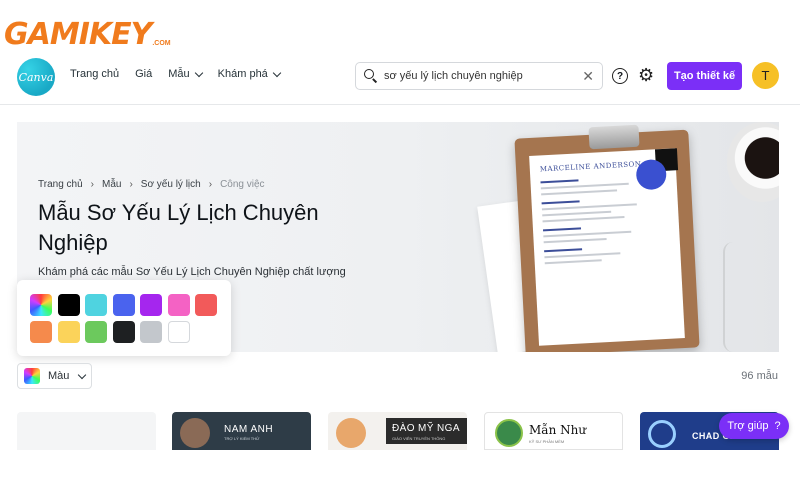 Image resolution: width=800 pixels, height=500 pixels. I want to click on earphones-image, so click(733, 297).